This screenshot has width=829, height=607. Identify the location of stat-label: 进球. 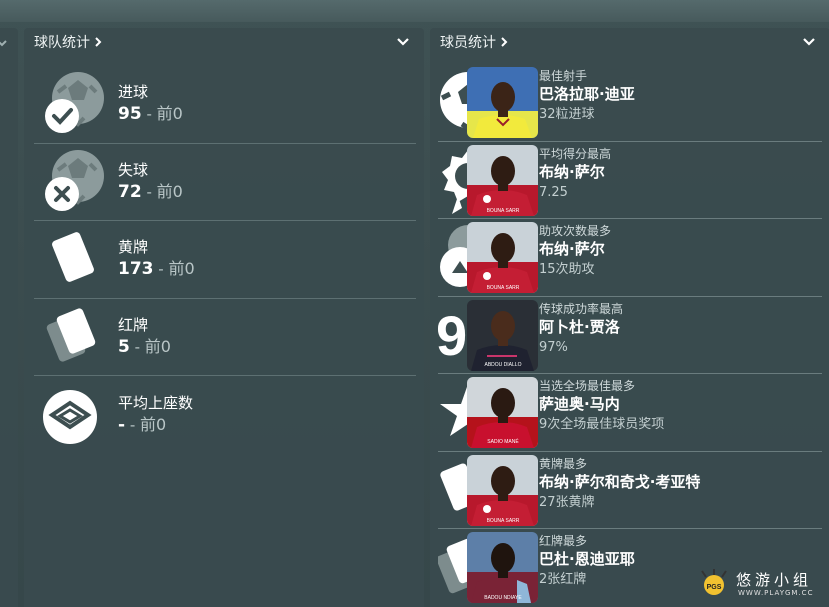
(133, 92).